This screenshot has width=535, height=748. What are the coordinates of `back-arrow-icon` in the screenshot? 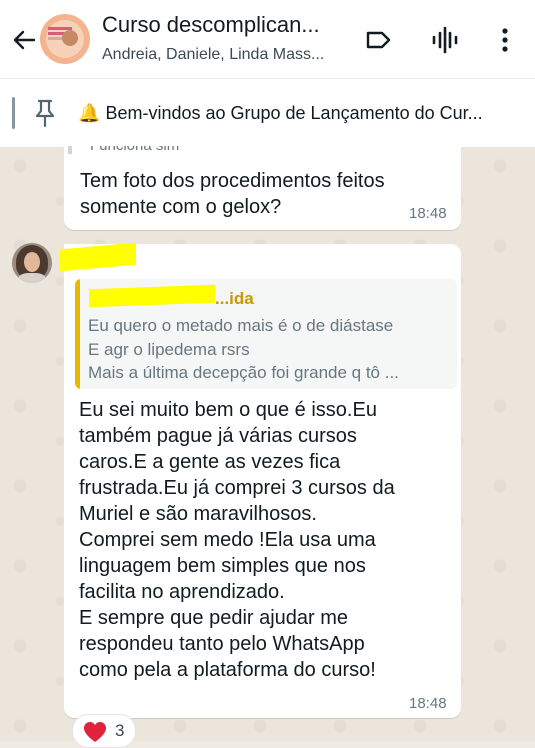 It's located at (24, 40).